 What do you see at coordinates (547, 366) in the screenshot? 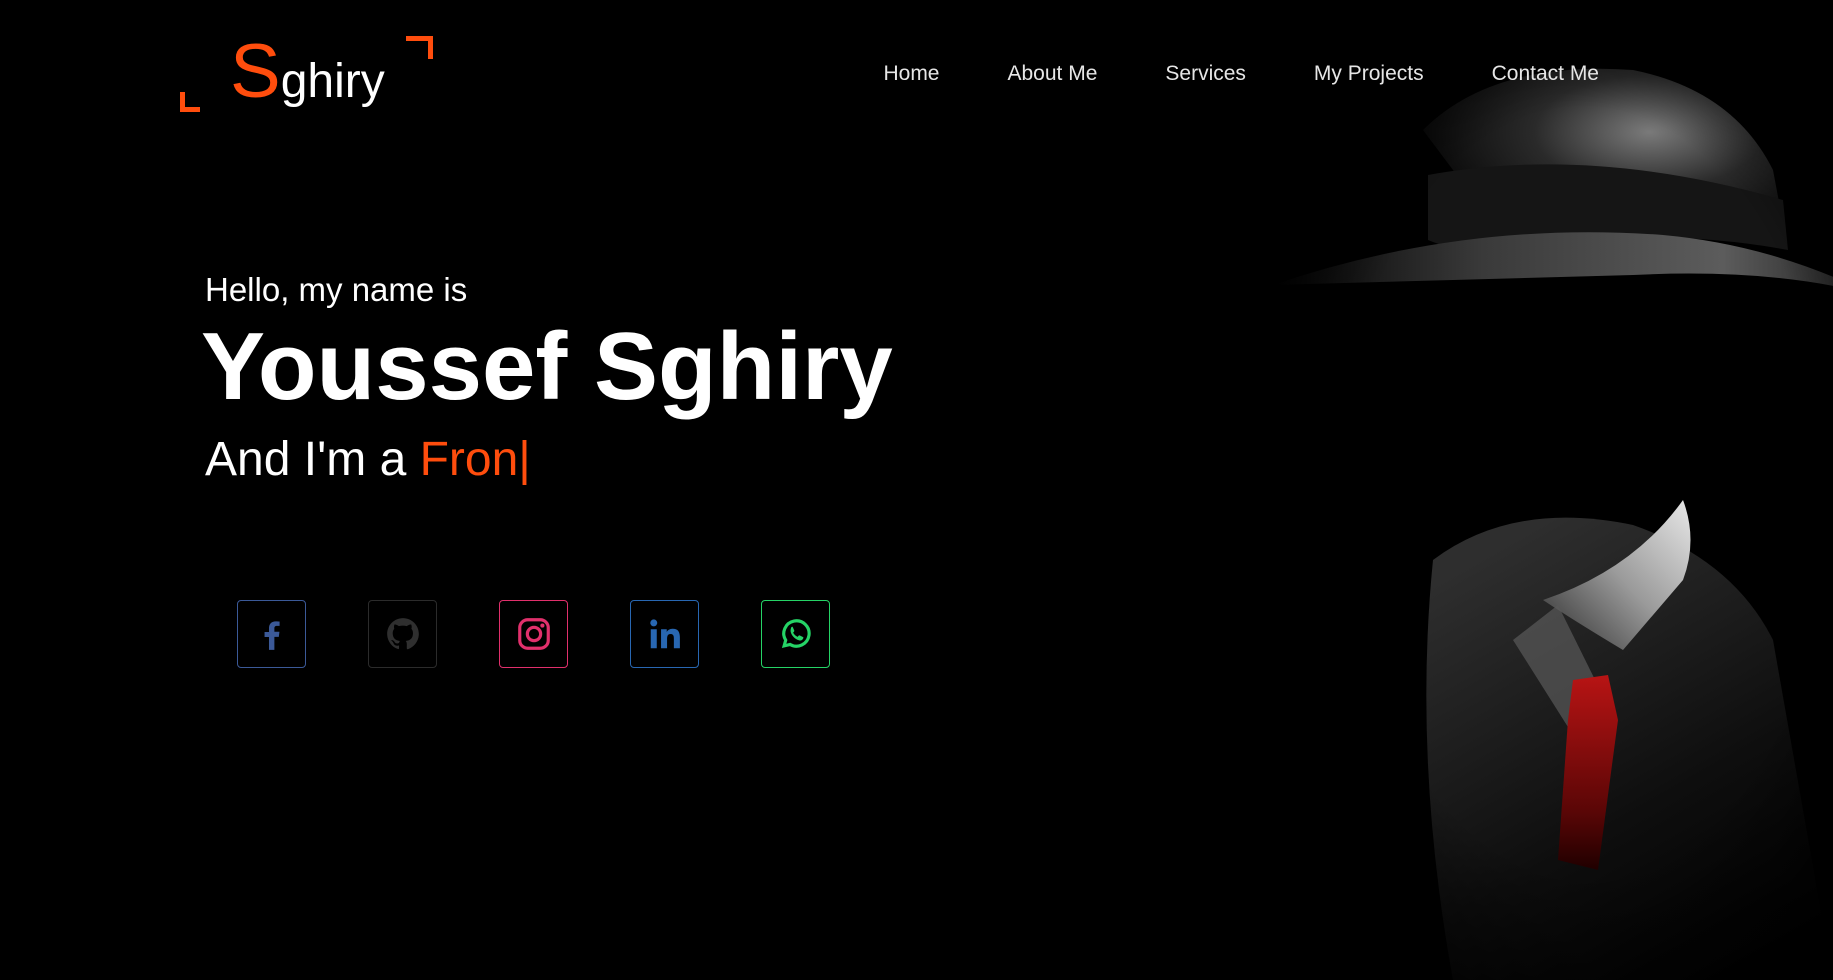
I see `hero-name: Youssef Sghiry` at bounding box center [547, 366].